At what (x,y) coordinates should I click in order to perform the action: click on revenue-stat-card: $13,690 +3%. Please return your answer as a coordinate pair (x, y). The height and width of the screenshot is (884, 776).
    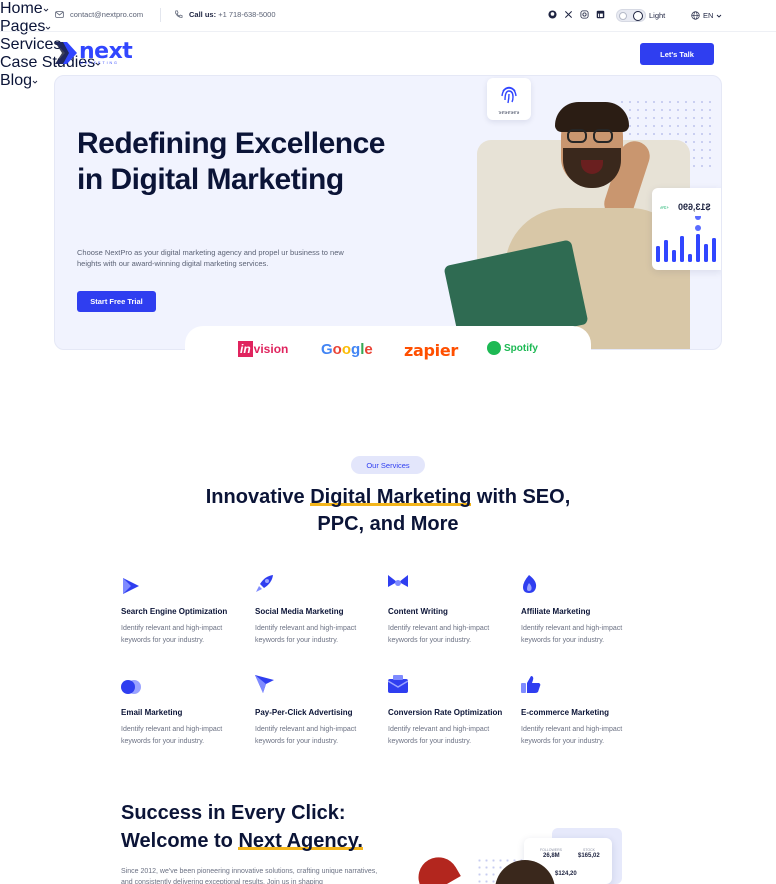
    Looking at the image, I should click on (686, 229).